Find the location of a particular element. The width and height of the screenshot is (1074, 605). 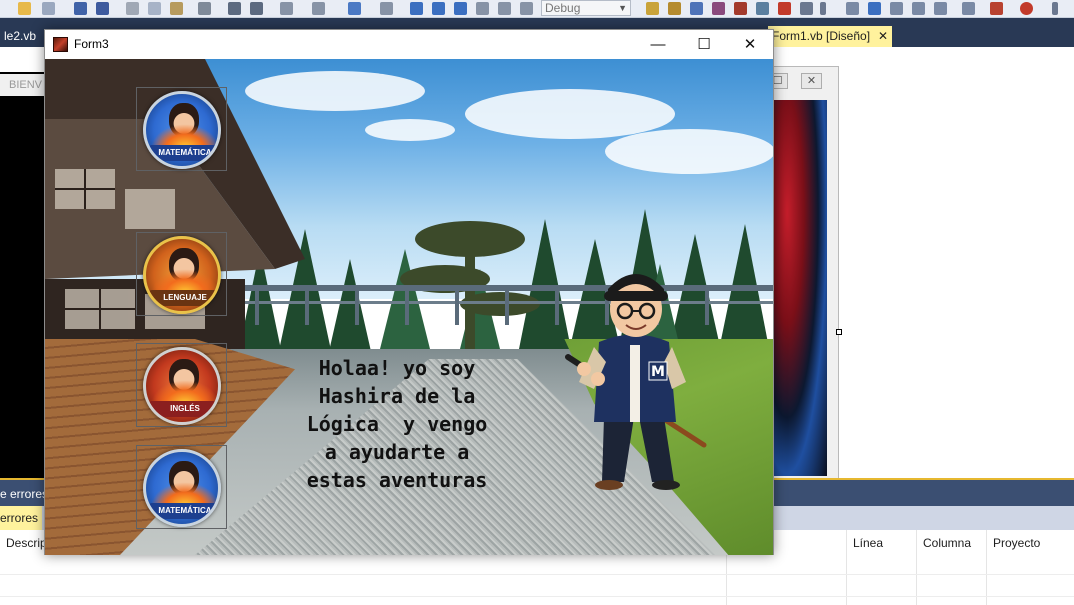

dropdown-icon is located at coordinates (823, 8).